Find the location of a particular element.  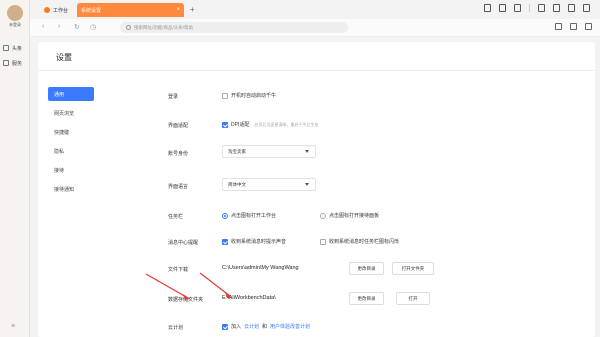

left-sidebar: 未登录 头条 服务 ≡ is located at coordinates (15, 168).